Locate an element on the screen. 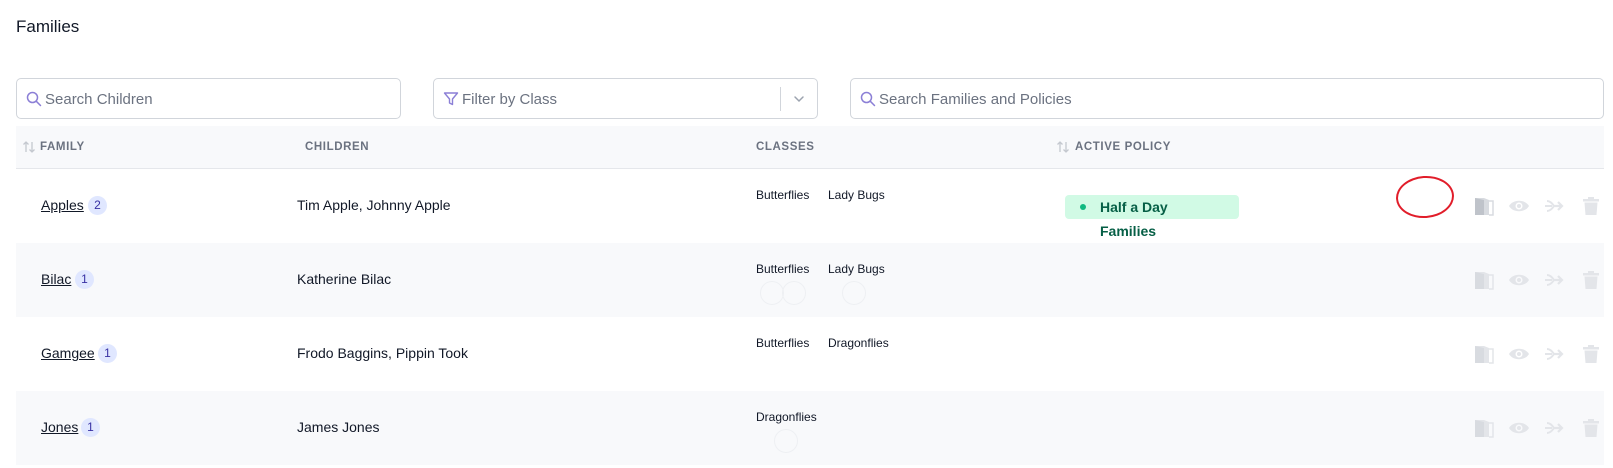  filter-class-select: Filter by Class is located at coordinates (625, 98).